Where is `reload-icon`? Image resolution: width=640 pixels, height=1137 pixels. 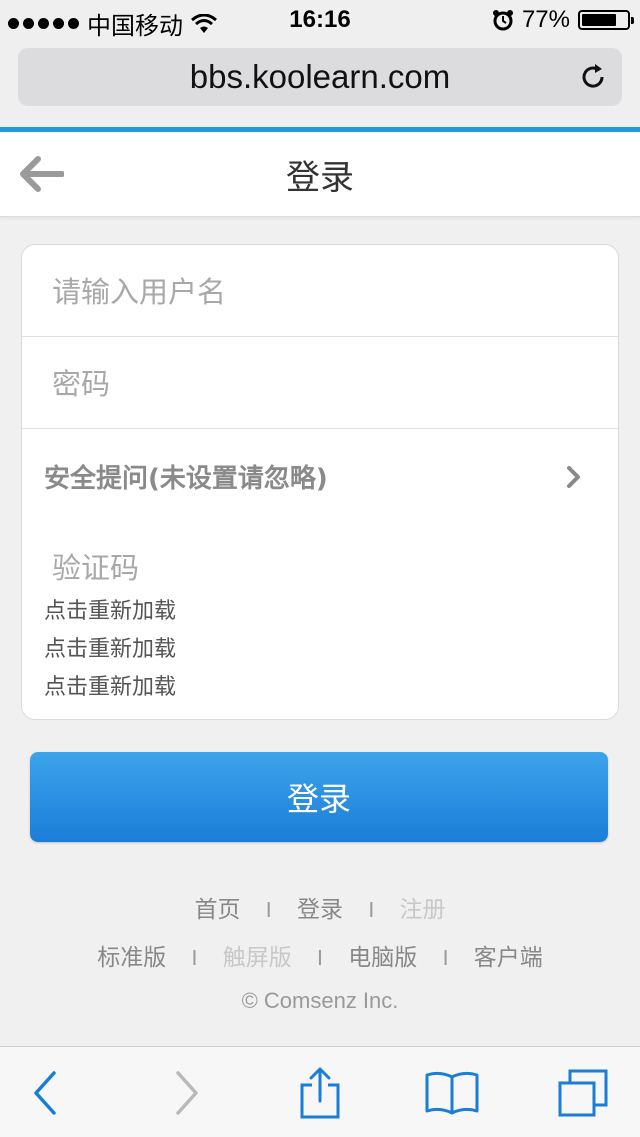
reload-icon is located at coordinates (593, 77).